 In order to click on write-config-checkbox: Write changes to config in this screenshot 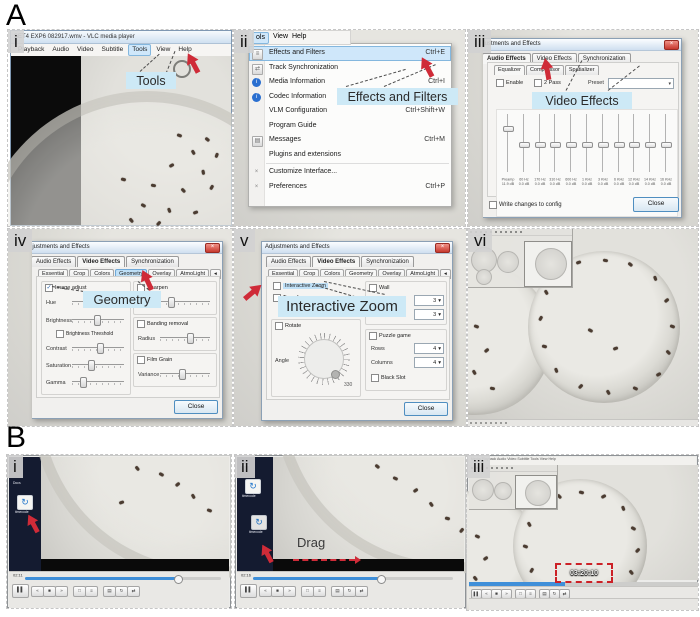, I will do `click(525, 205)`.